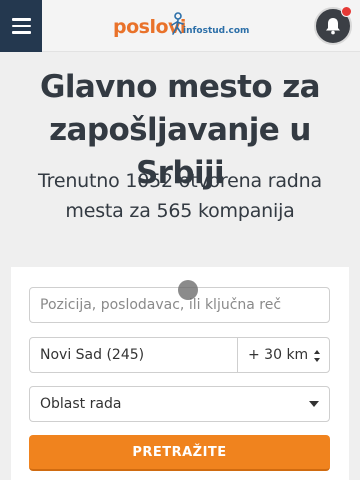 The width and height of the screenshot is (360, 480). What do you see at coordinates (314, 404) in the screenshot?
I see `chevron-down-icon` at bounding box center [314, 404].